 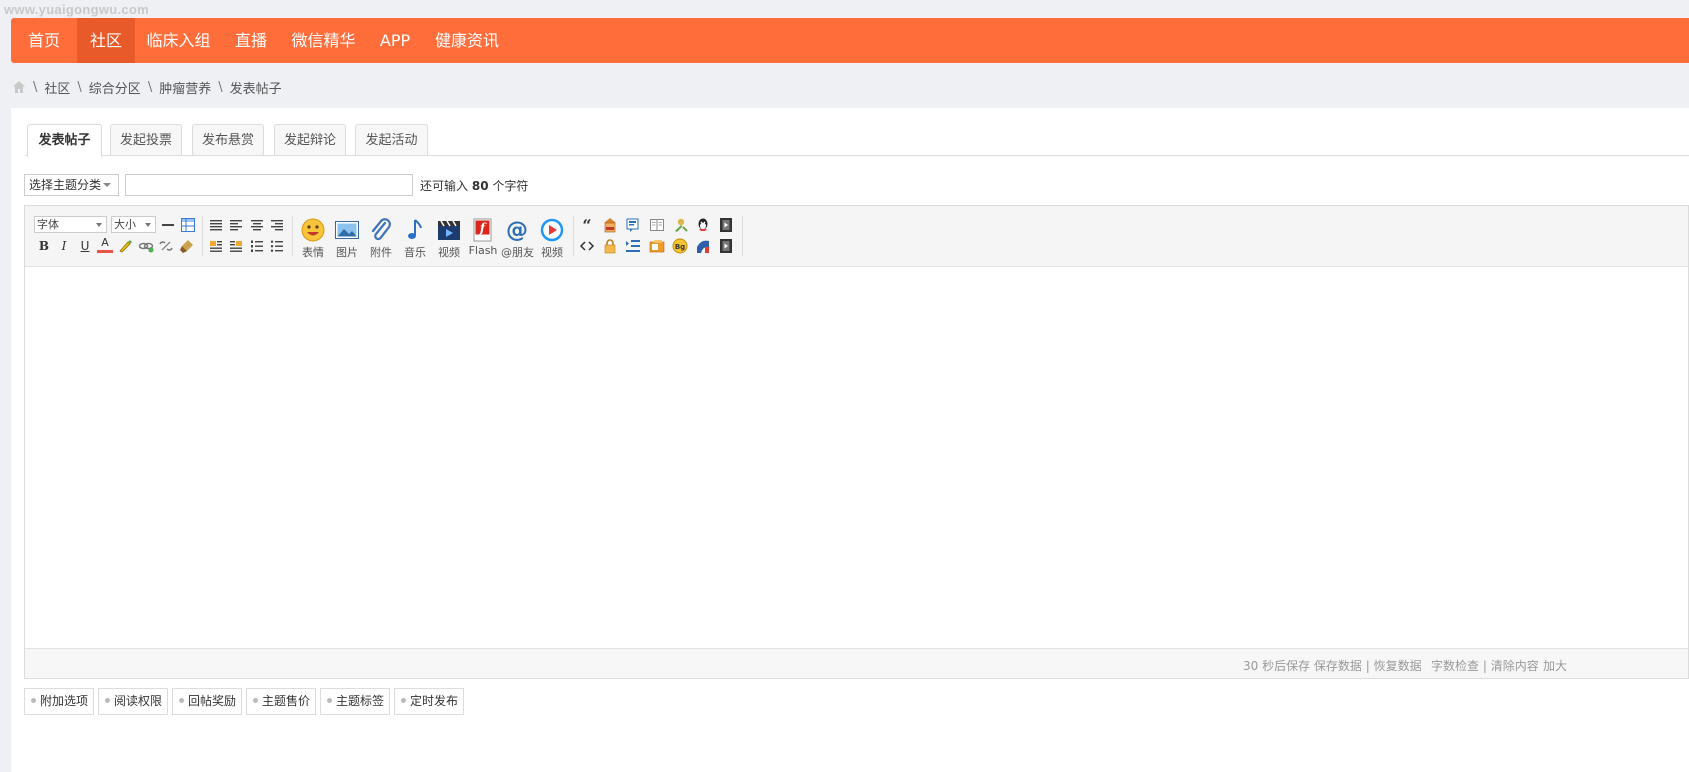 What do you see at coordinates (395, 40) in the screenshot?
I see `nav-item-app: APP` at bounding box center [395, 40].